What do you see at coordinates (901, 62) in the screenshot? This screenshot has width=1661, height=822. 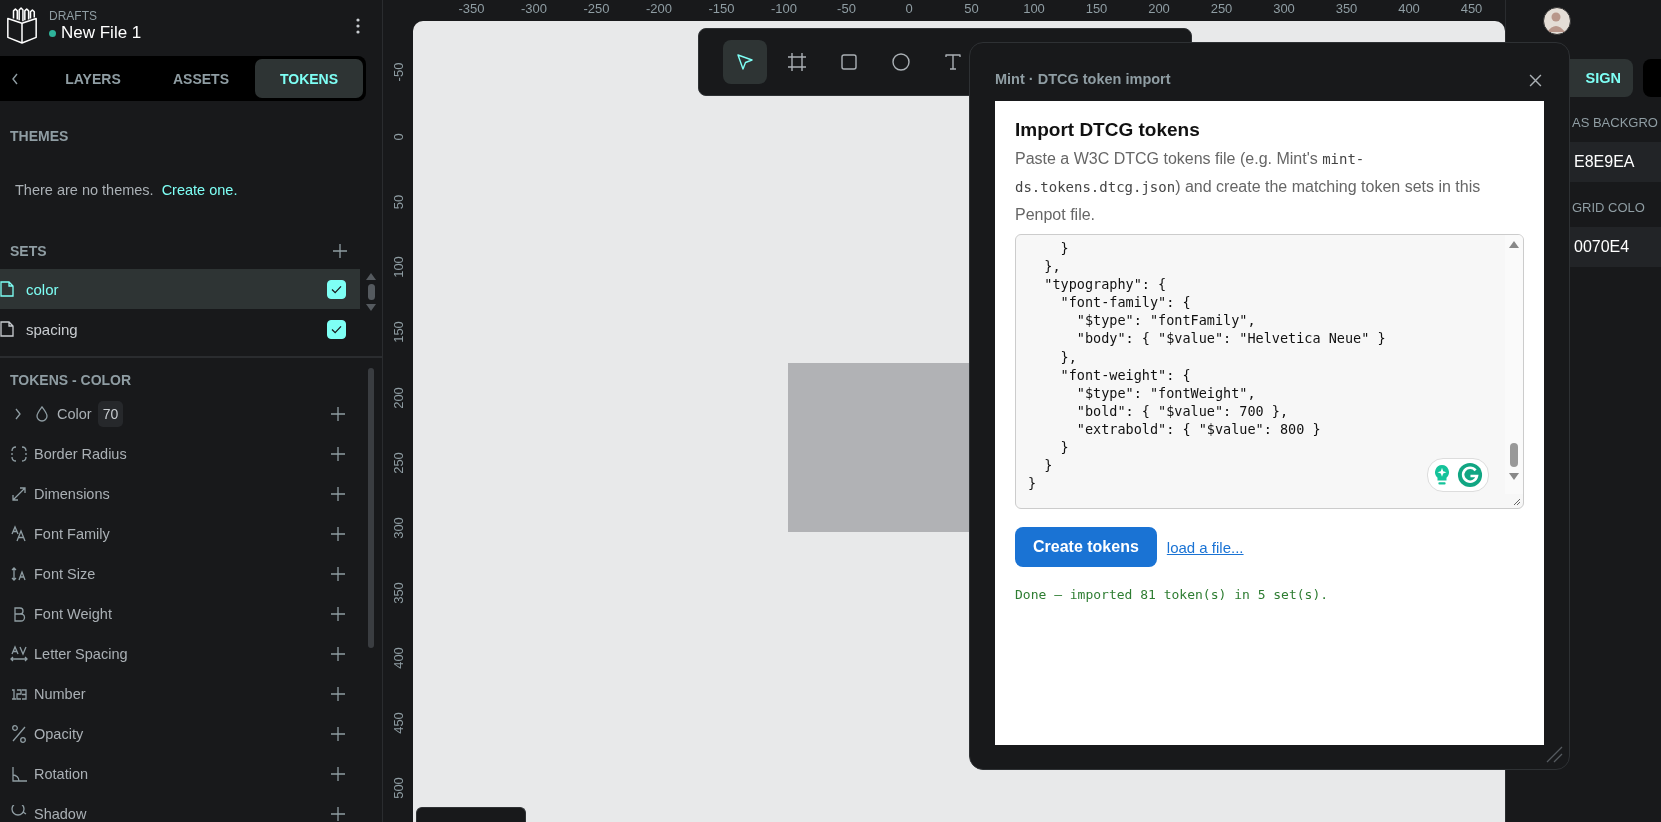 I see `circle-icon` at bounding box center [901, 62].